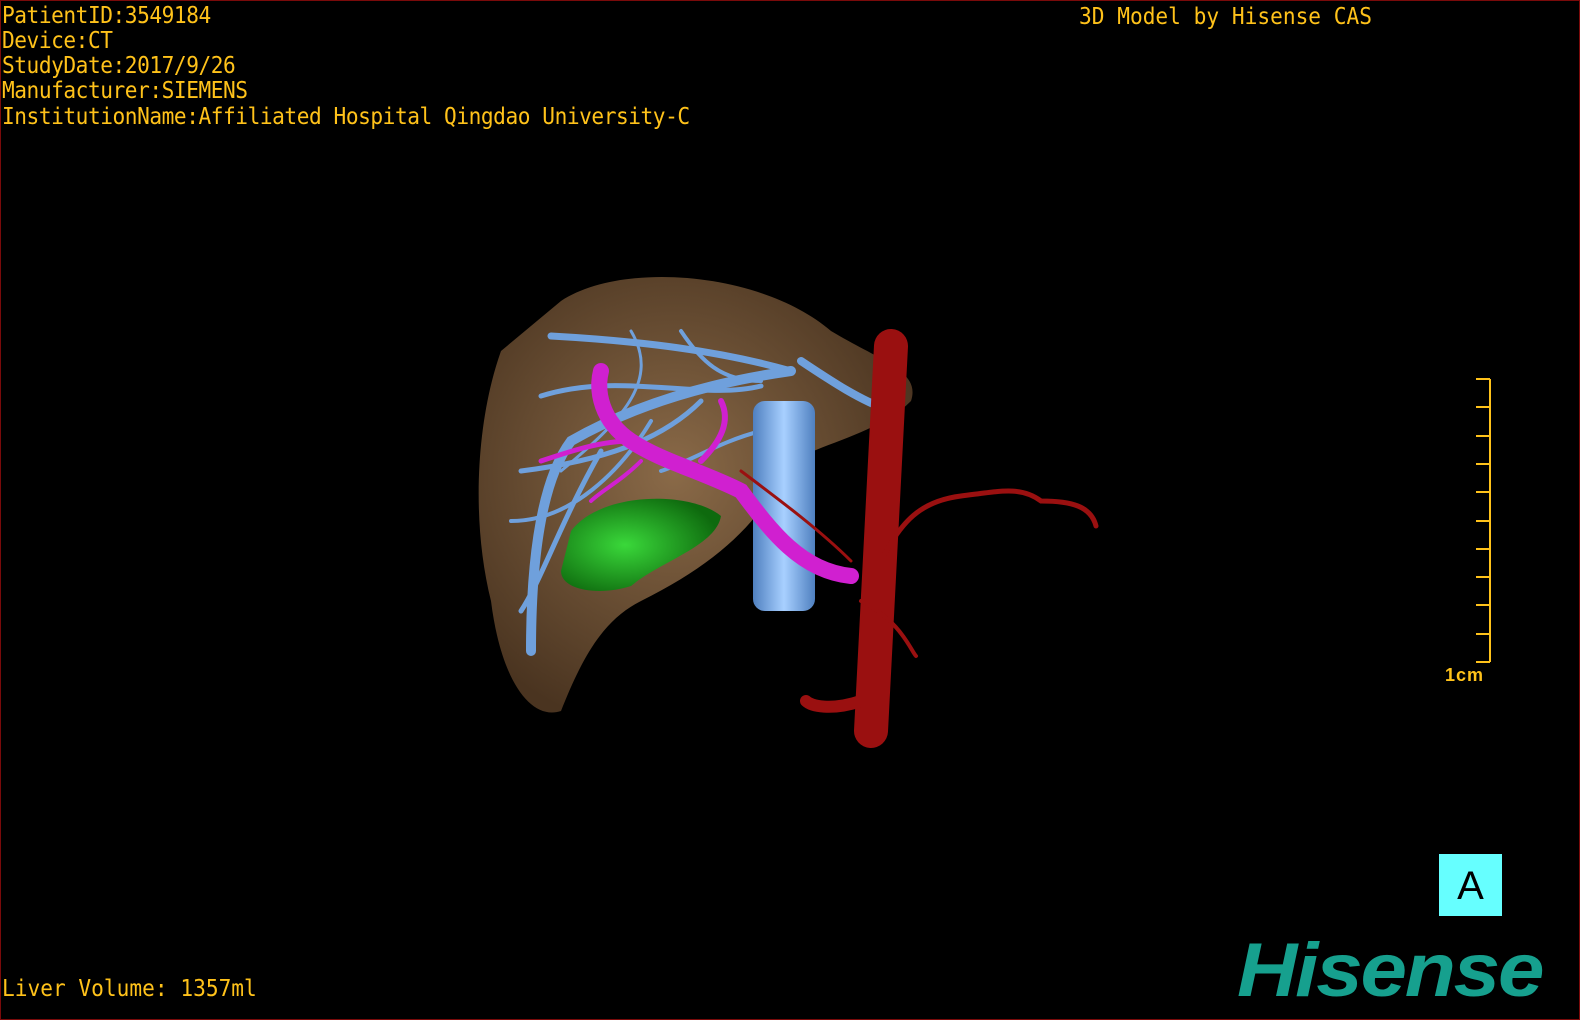 The height and width of the screenshot is (1020, 1580). I want to click on patient-id: PatientID:3549184, so click(106, 16).